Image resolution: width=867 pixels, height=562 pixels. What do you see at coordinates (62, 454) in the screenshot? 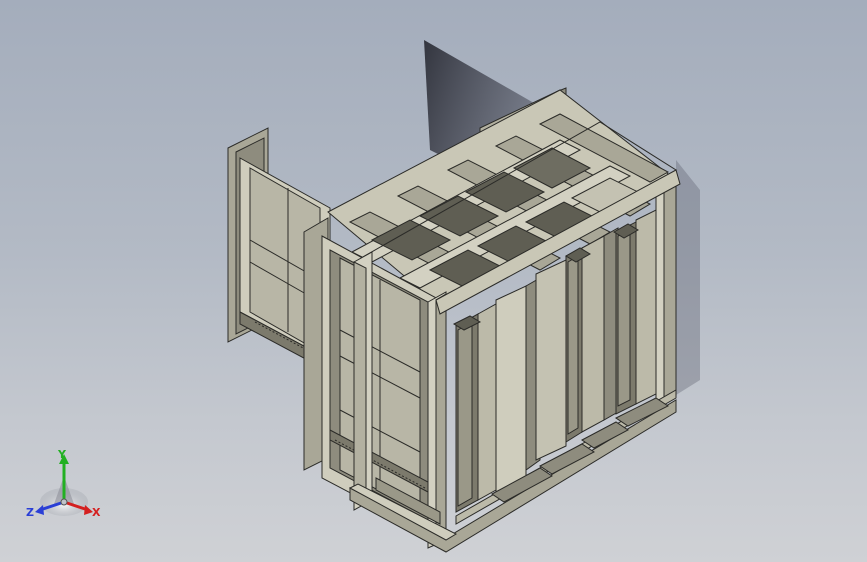
I see `y-axis-label: Y` at bounding box center [62, 454].